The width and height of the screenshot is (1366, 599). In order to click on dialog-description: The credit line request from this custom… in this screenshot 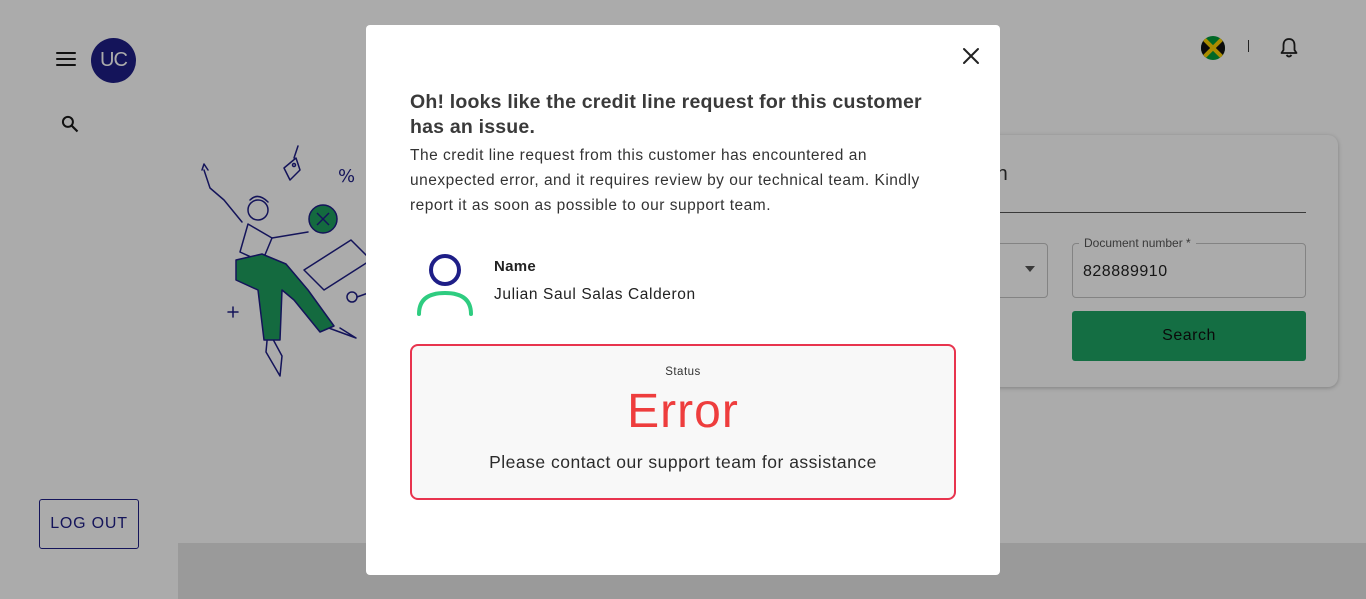, I will do `click(665, 180)`.